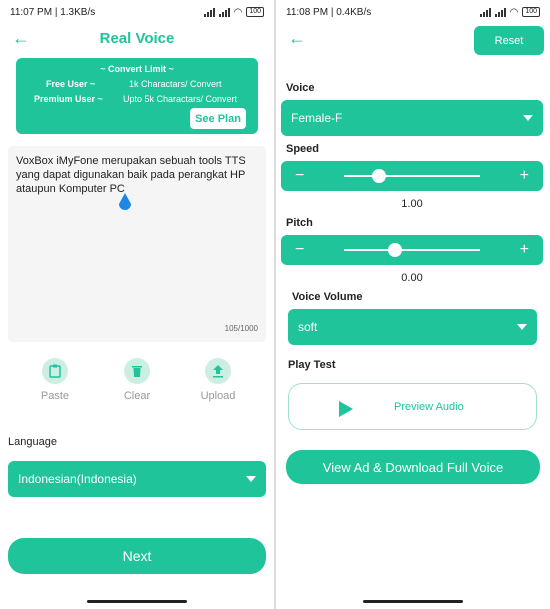 The height and width of the screenshot is (609, 550). Describe the element at coordinates (218, 396) in the screenshot. I see `upload-label: Upload` at that location.